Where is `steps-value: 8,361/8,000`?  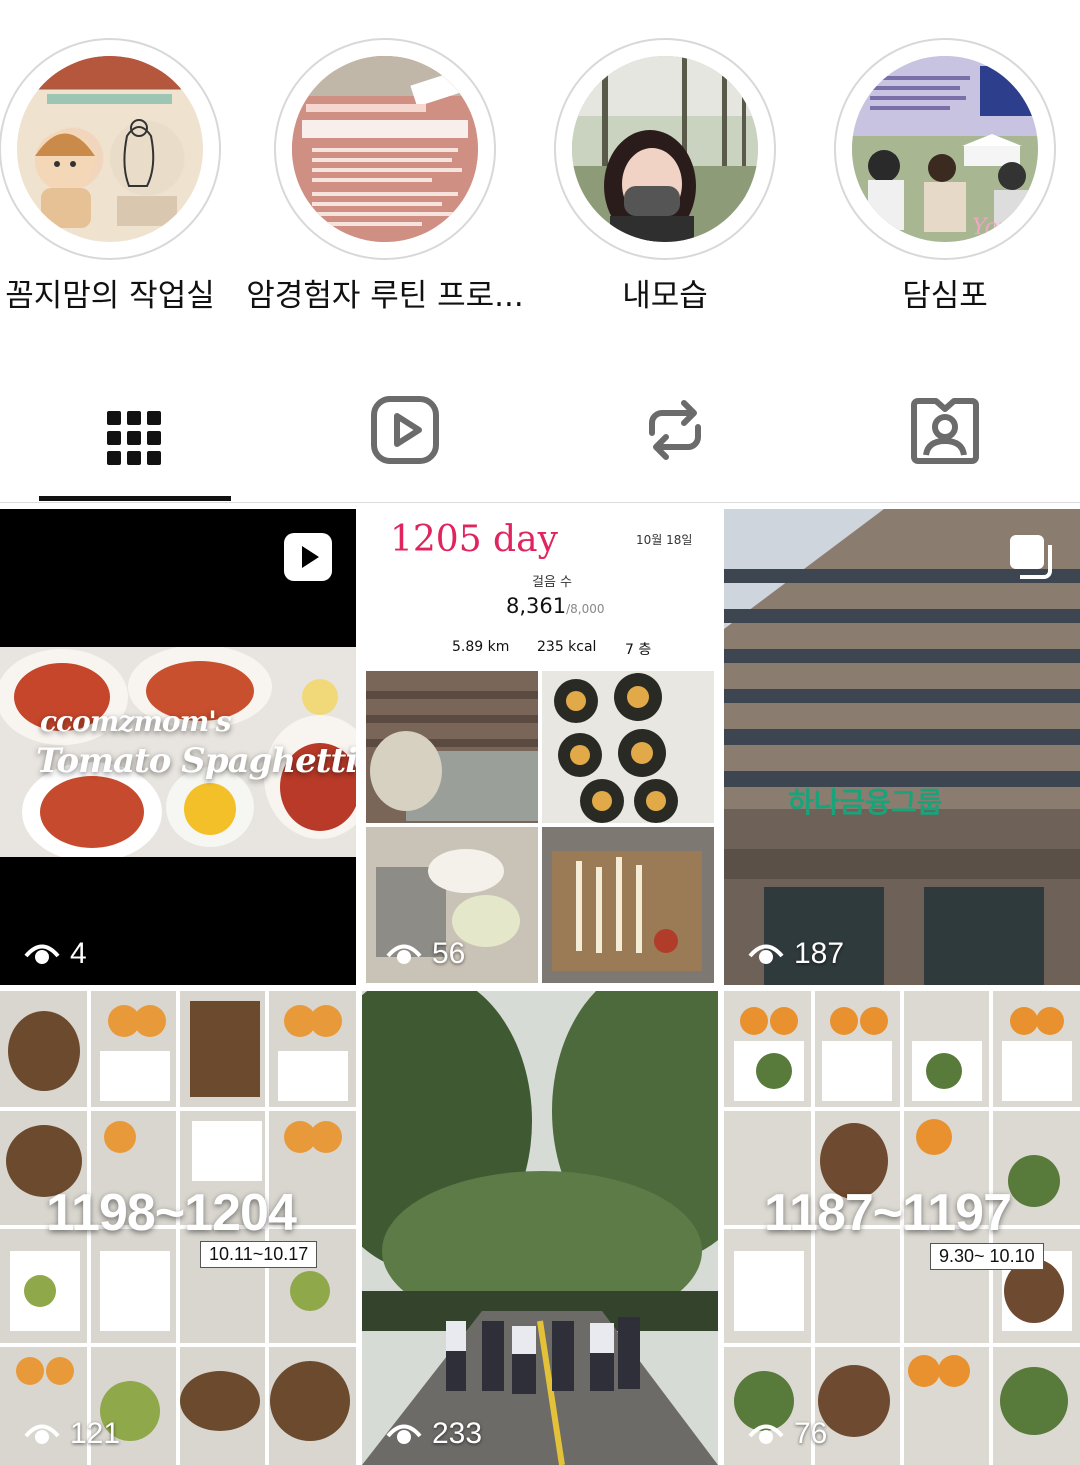
steps-value: 8,361/8,000 is located at coordinates (555, 606).